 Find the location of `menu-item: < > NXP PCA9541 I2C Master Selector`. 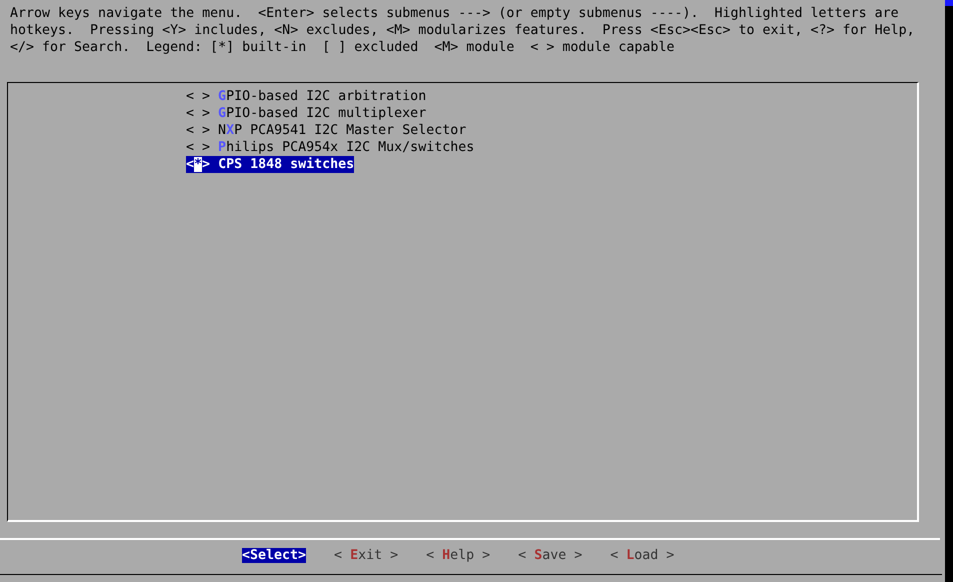

menu-item: < > NXP PCA9541 I2C Master Selector is located at coordinates (326, 130).